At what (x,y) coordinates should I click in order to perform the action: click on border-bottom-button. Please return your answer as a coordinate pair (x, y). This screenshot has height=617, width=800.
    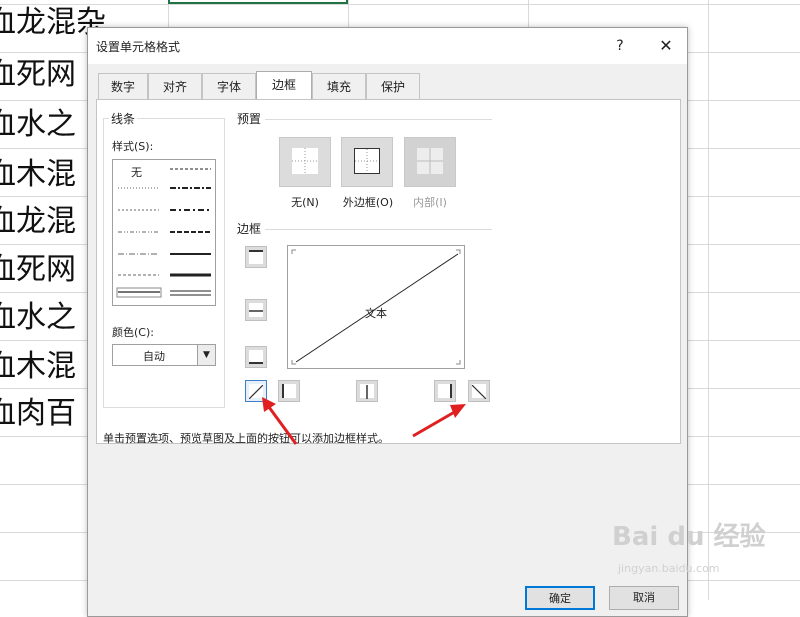
    Looking at the image, I should click on (256, 357).